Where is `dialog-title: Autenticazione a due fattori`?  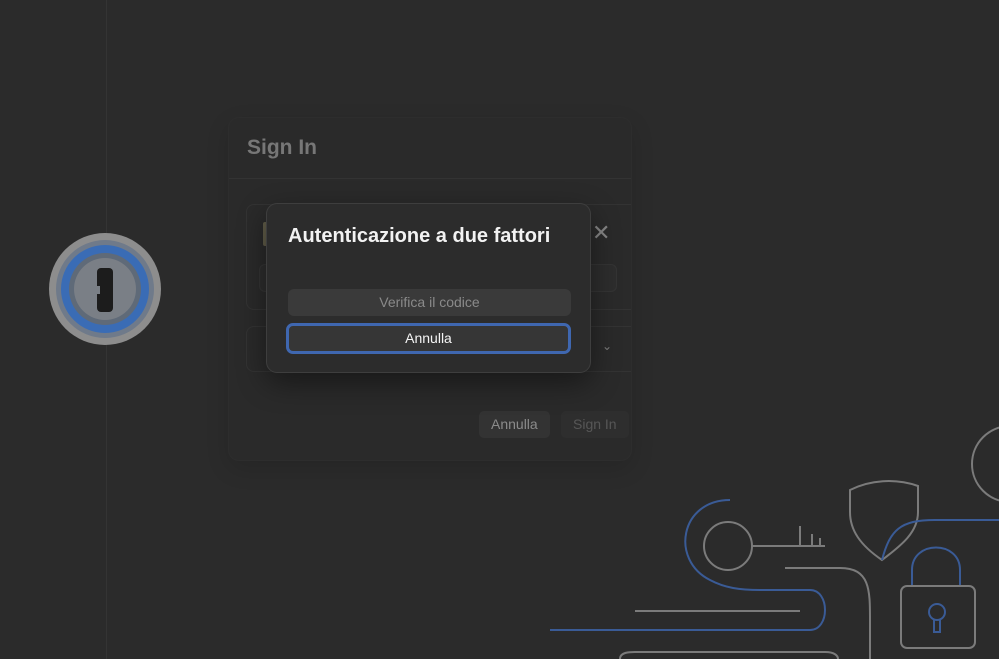
dialog-title: Autenticazione a due fattori is located at coordinates (419, 236).